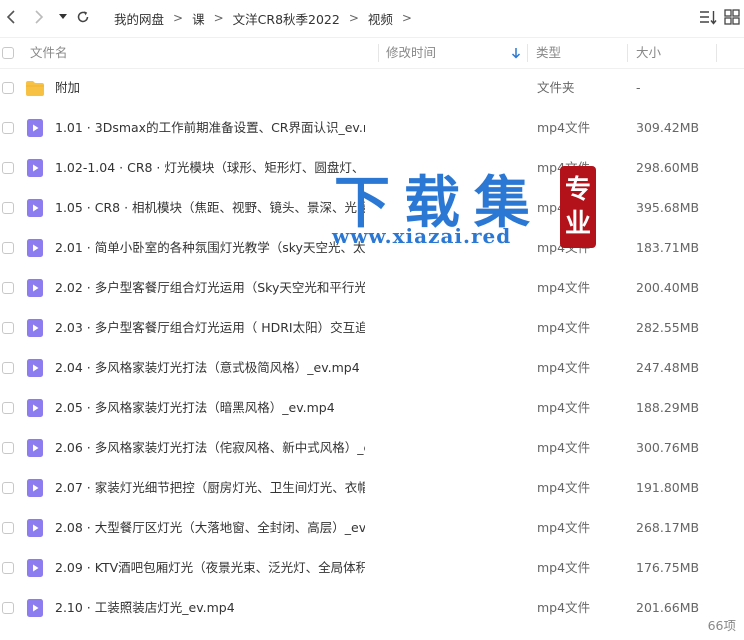 This screenshot has width=744, height=640. I want to click on breadcrumb-item: 文洋CR8秋季2022, so click(286, 18).